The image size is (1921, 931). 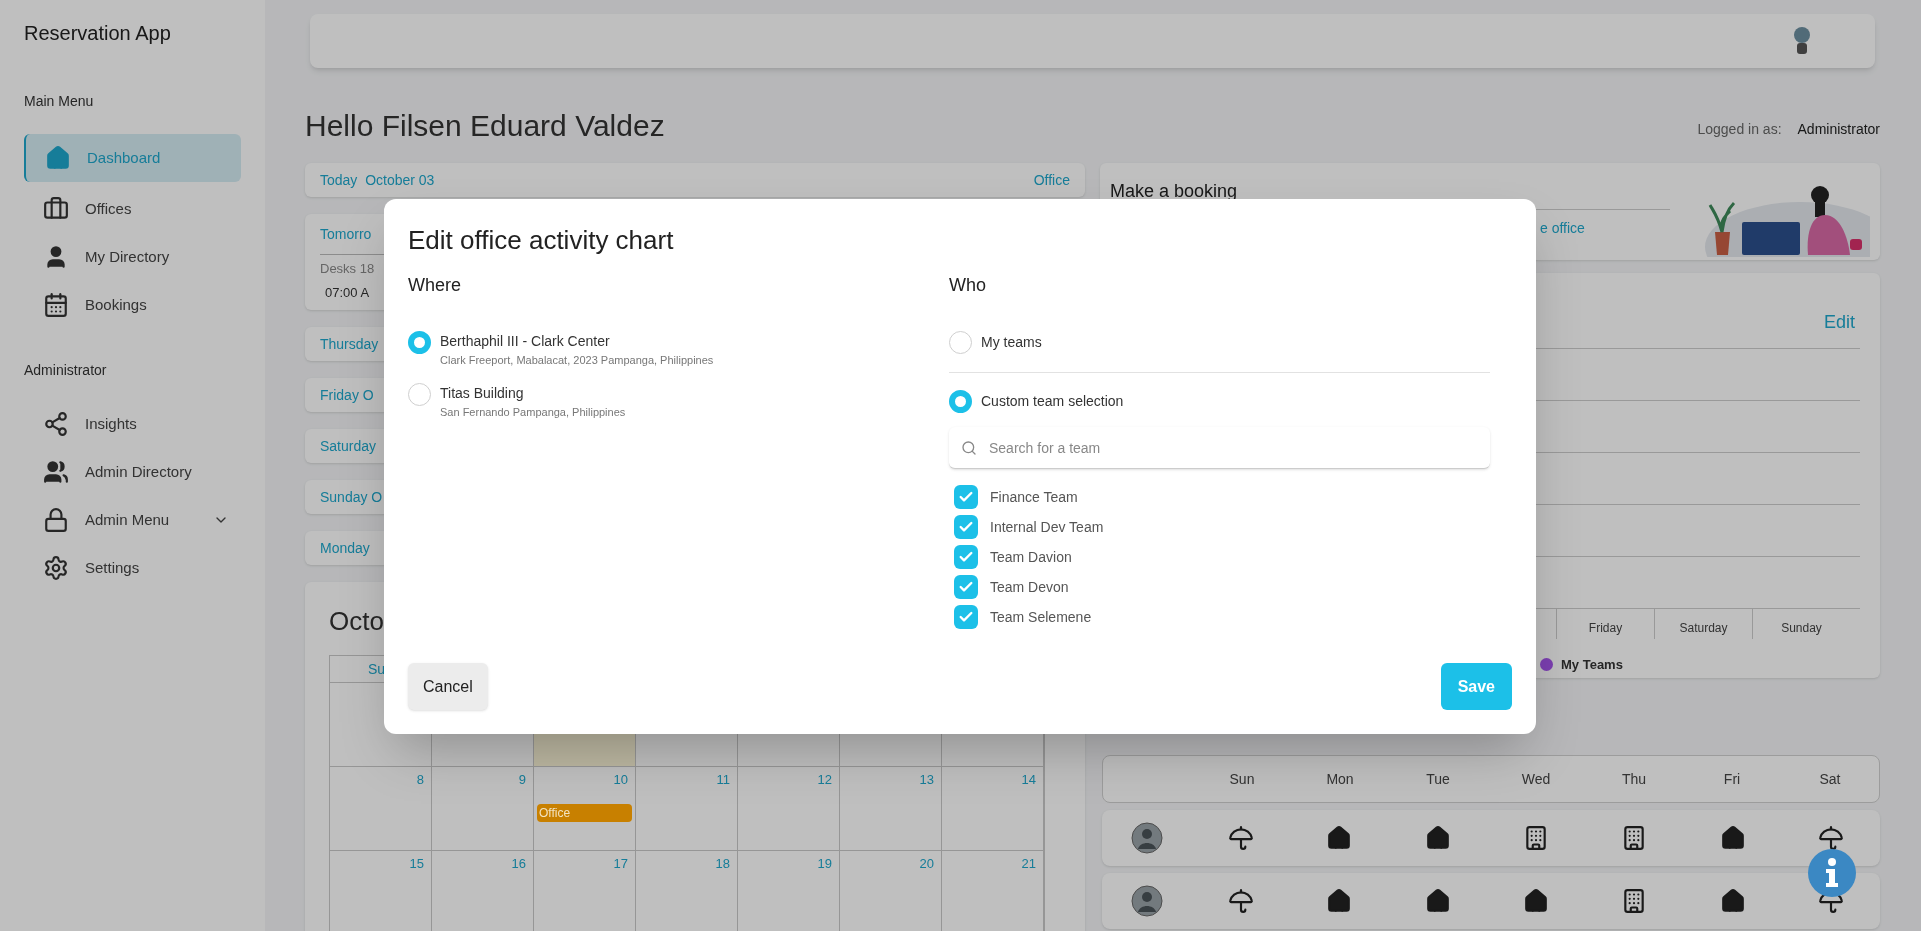 What do you see at coordinates (824, 780) in the screenshot?
I see `date-number: 12` at bounding box center [824, 780].